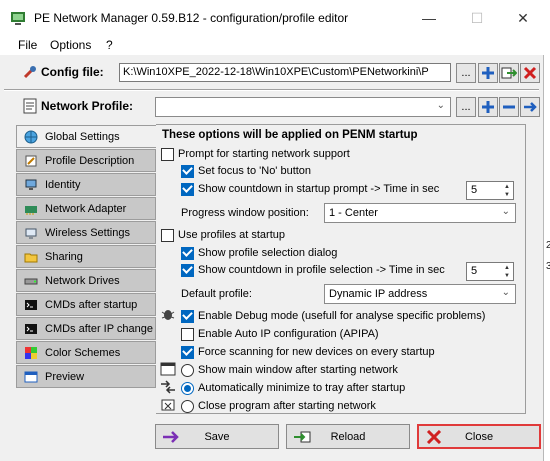 This screenshot has width=550, height=461. I want to click on reload-label: Reload, so click(348, 436).